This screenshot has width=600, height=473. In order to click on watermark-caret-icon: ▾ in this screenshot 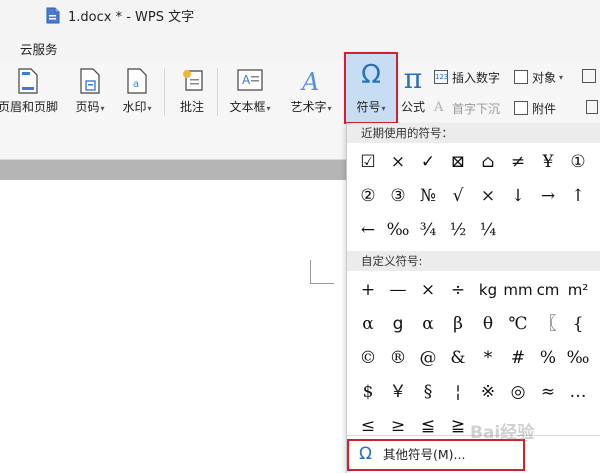, I will do `click(149, 108)`.